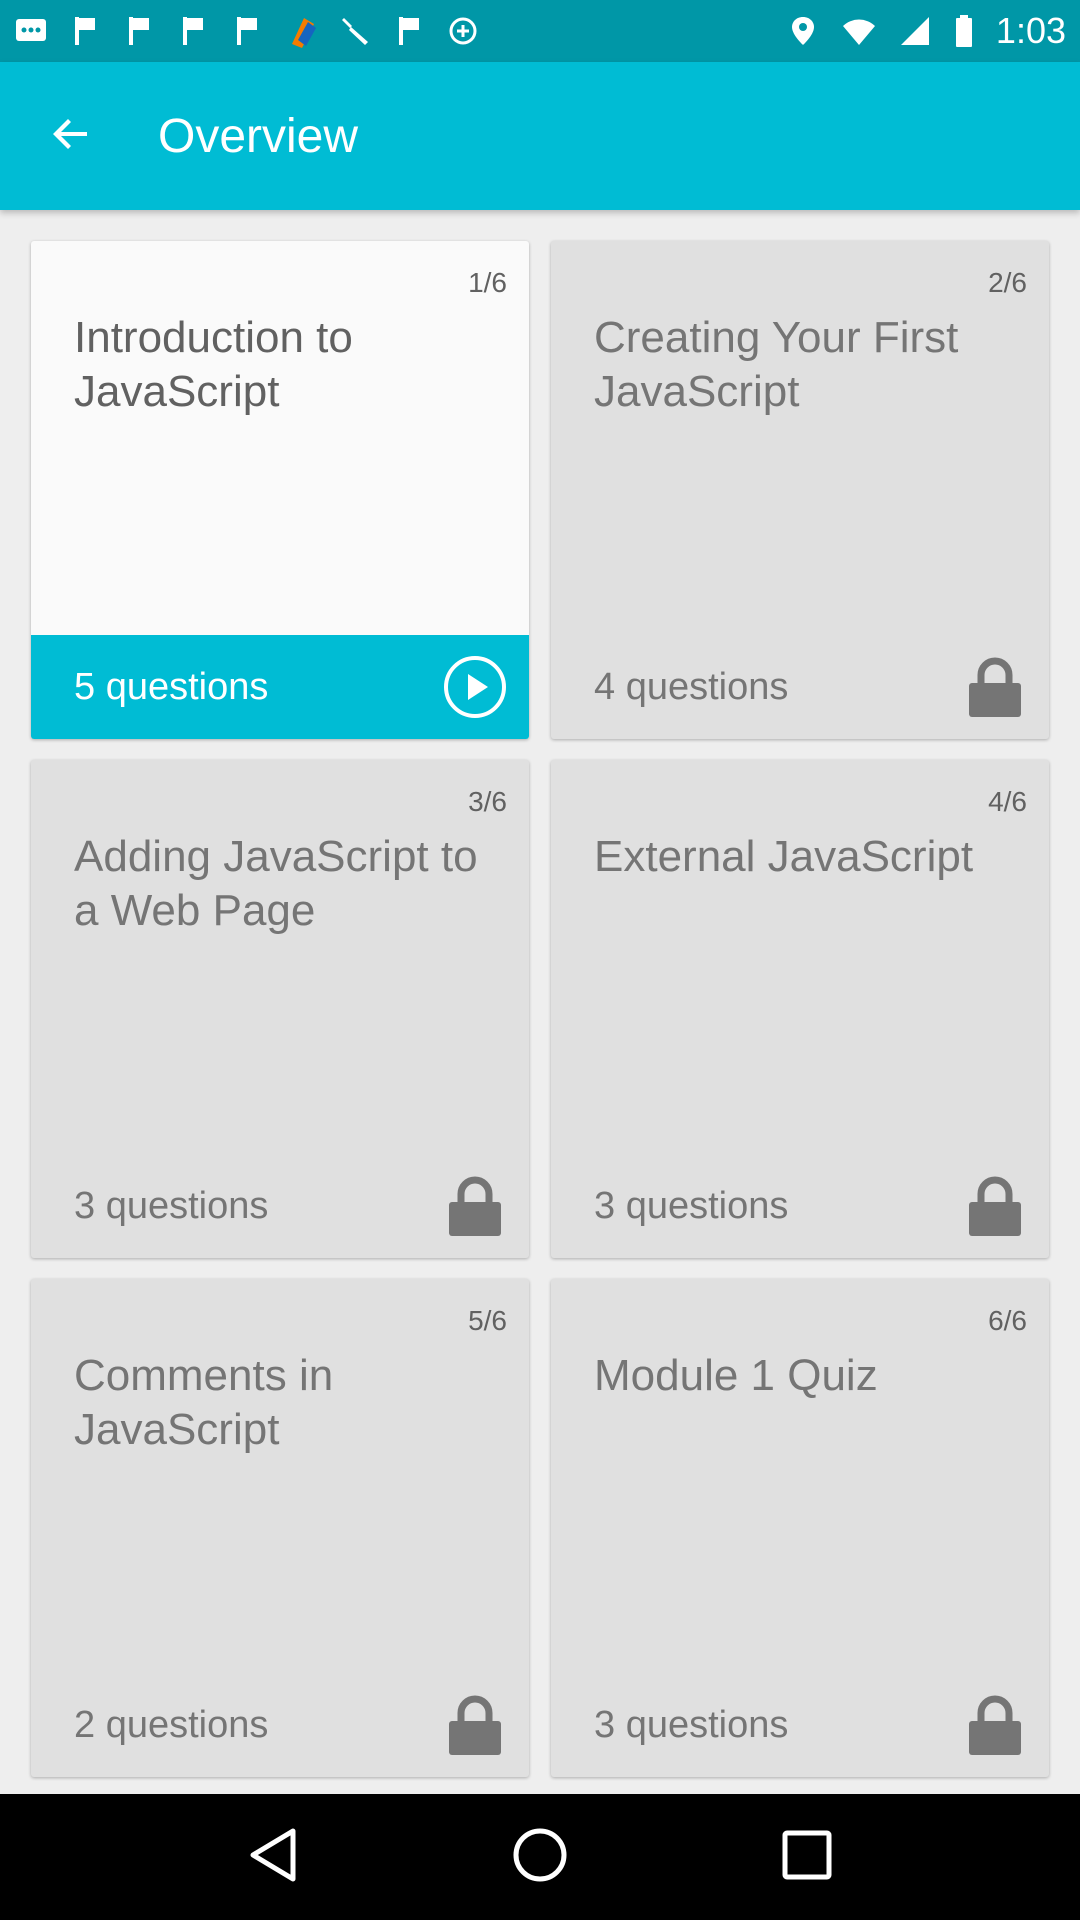 This screenshot has width=1080, height=1920. What do you see at coordinates (800, 1528) in the screenshot?
I see `lesson-card: 6/6 Module 1 Quiz 3 questions` at bounding box center [800, 1528].